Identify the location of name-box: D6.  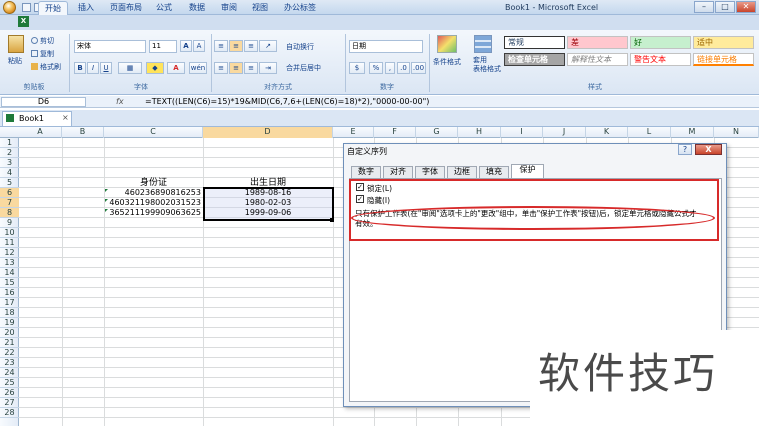
(43, 102).